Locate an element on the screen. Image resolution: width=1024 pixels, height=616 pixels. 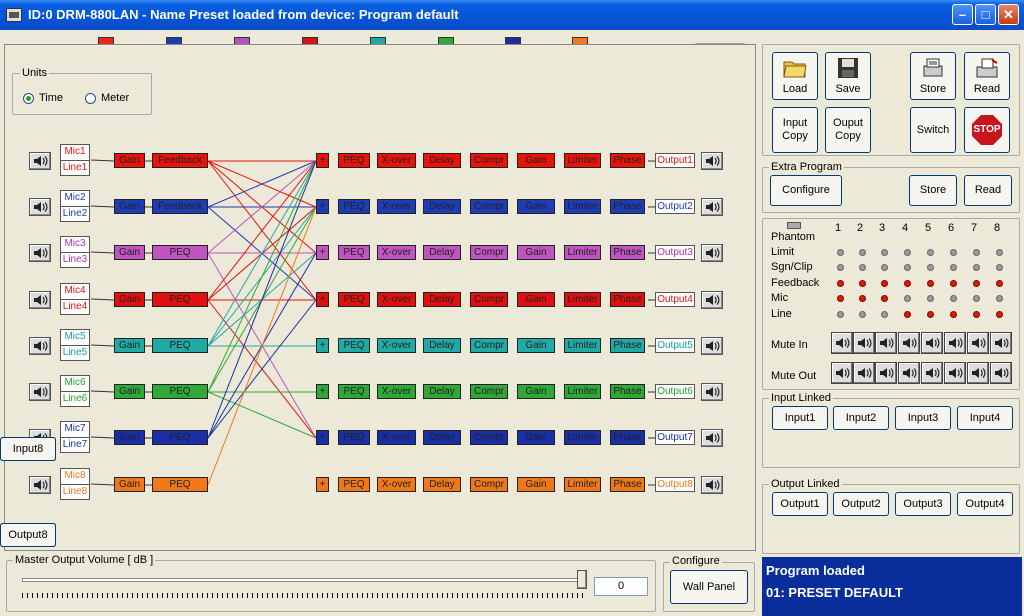
output6-phase-block: Phase is located at coordinates (627, 391).